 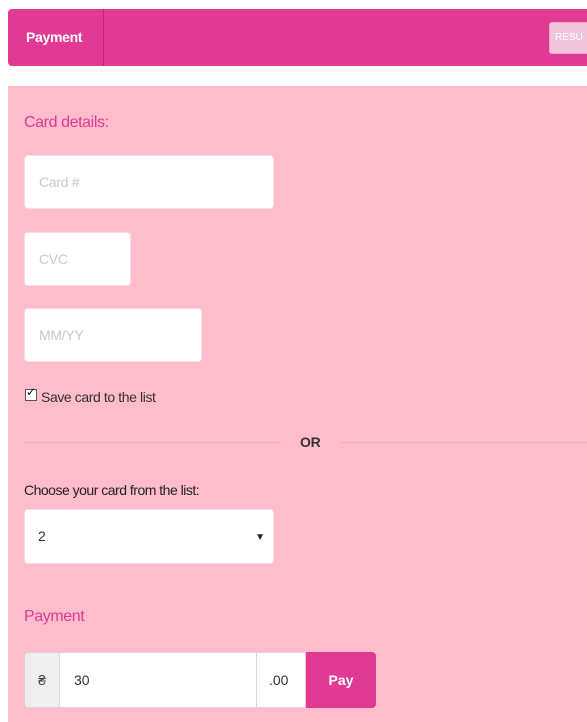 What do you see at coordinates (42, 680) in the screenshot?
I see `currency-symbol: ₴` at bounding box center [42, 680].